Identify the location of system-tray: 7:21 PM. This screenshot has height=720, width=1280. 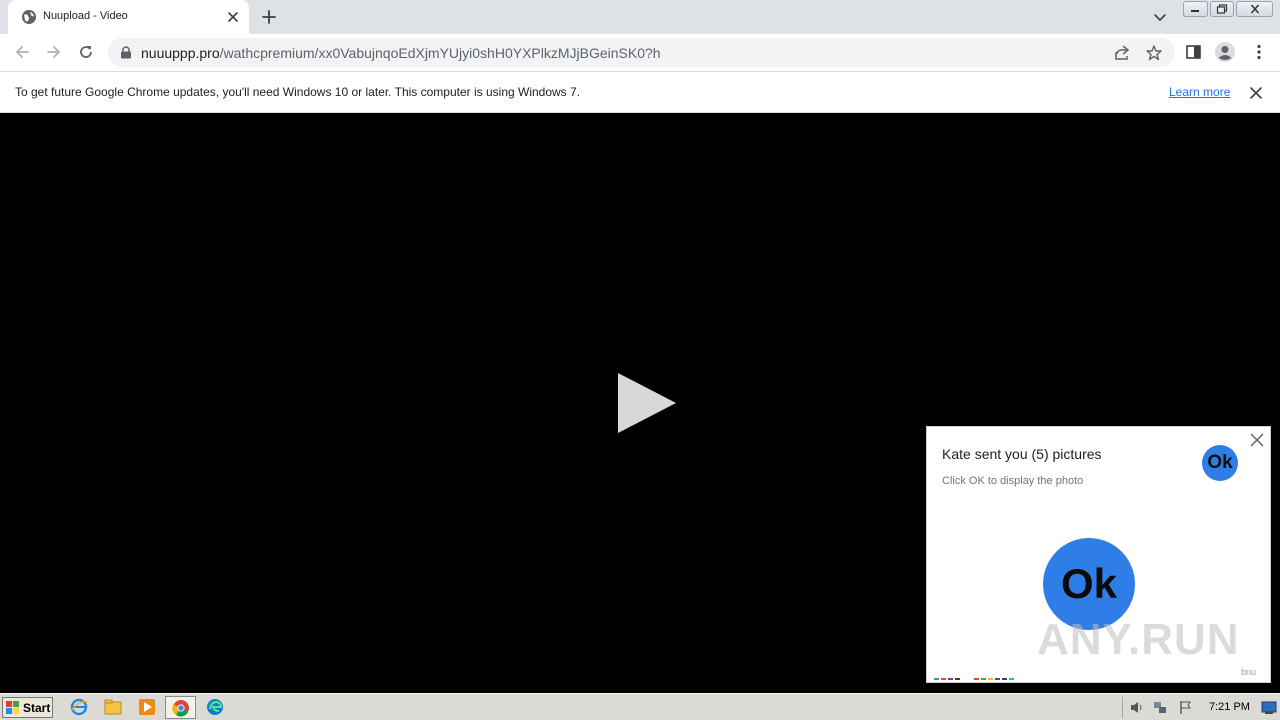
(1200, 707).